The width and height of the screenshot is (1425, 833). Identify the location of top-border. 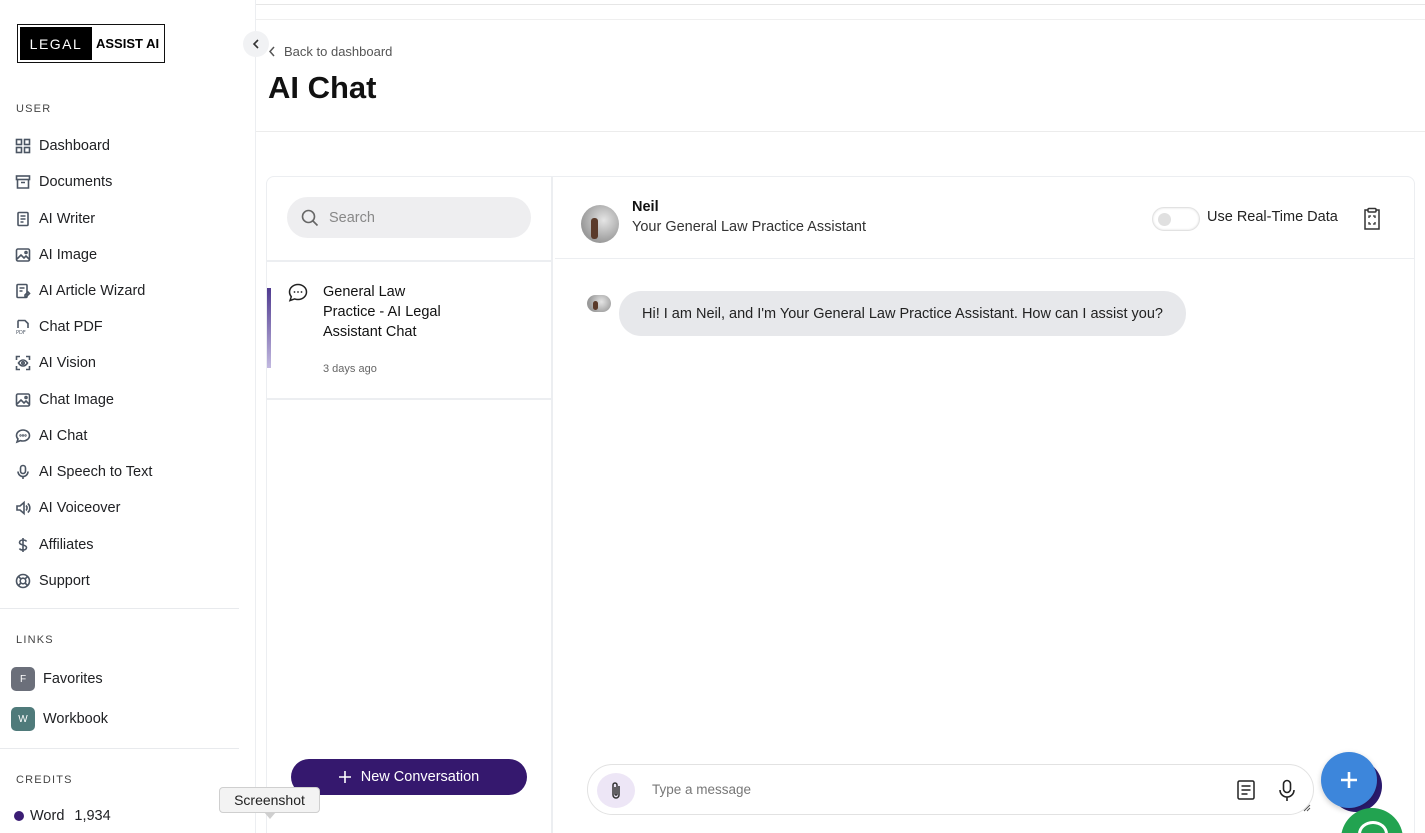
(840, 4).